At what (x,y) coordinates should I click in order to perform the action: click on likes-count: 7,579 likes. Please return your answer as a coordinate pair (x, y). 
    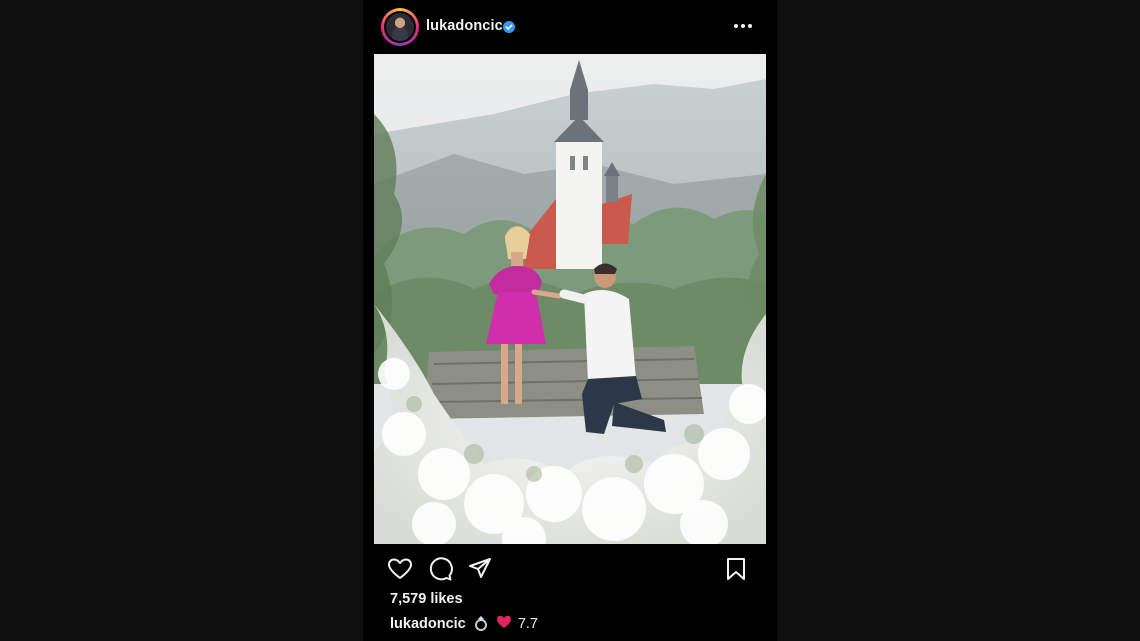
    Looking at the image, I should click on (426, 599).